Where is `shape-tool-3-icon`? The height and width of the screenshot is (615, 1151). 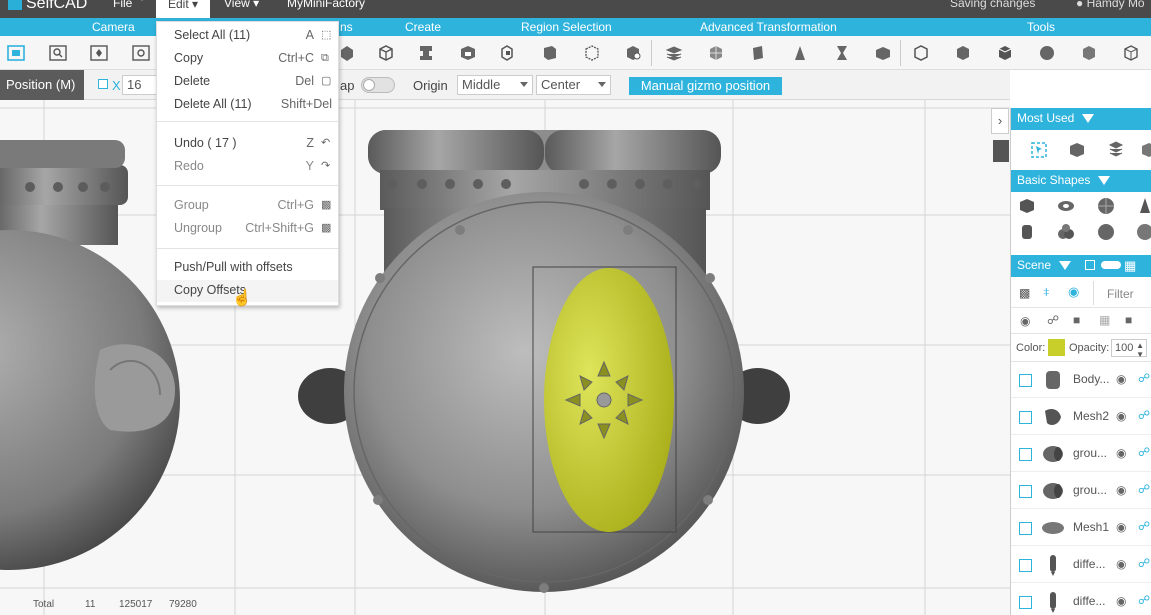 shape-tool-3-icon is located at coordinates (426, 53).